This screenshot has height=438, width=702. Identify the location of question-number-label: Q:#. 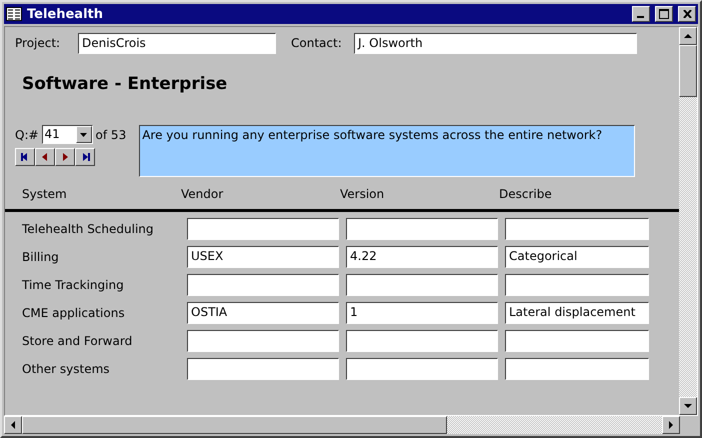
(27, 135).